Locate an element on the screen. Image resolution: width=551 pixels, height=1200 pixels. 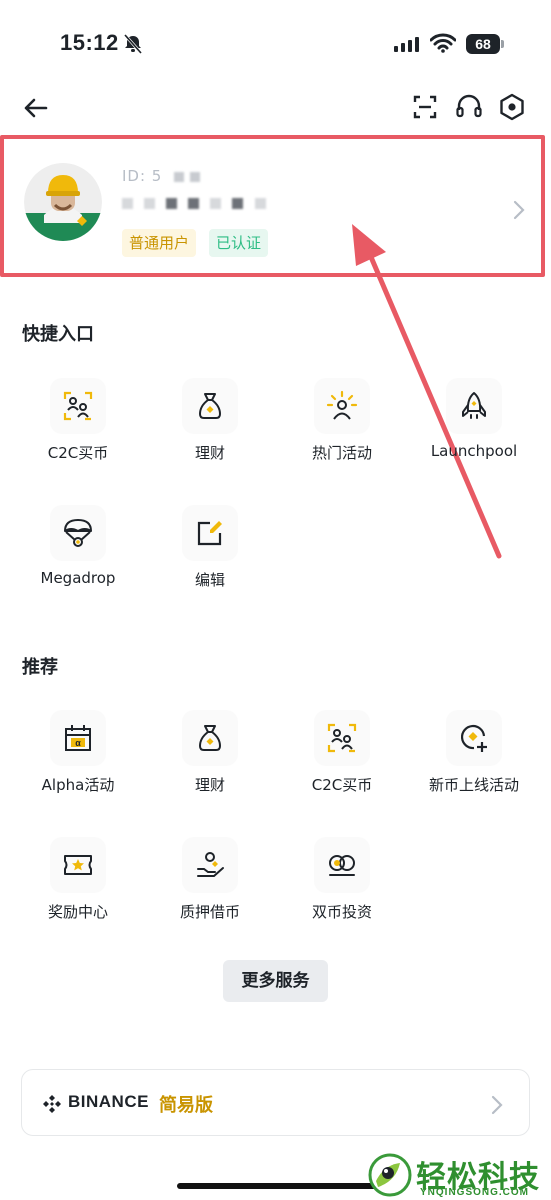
dual-coin-icon is located at coordinates (342, 865).